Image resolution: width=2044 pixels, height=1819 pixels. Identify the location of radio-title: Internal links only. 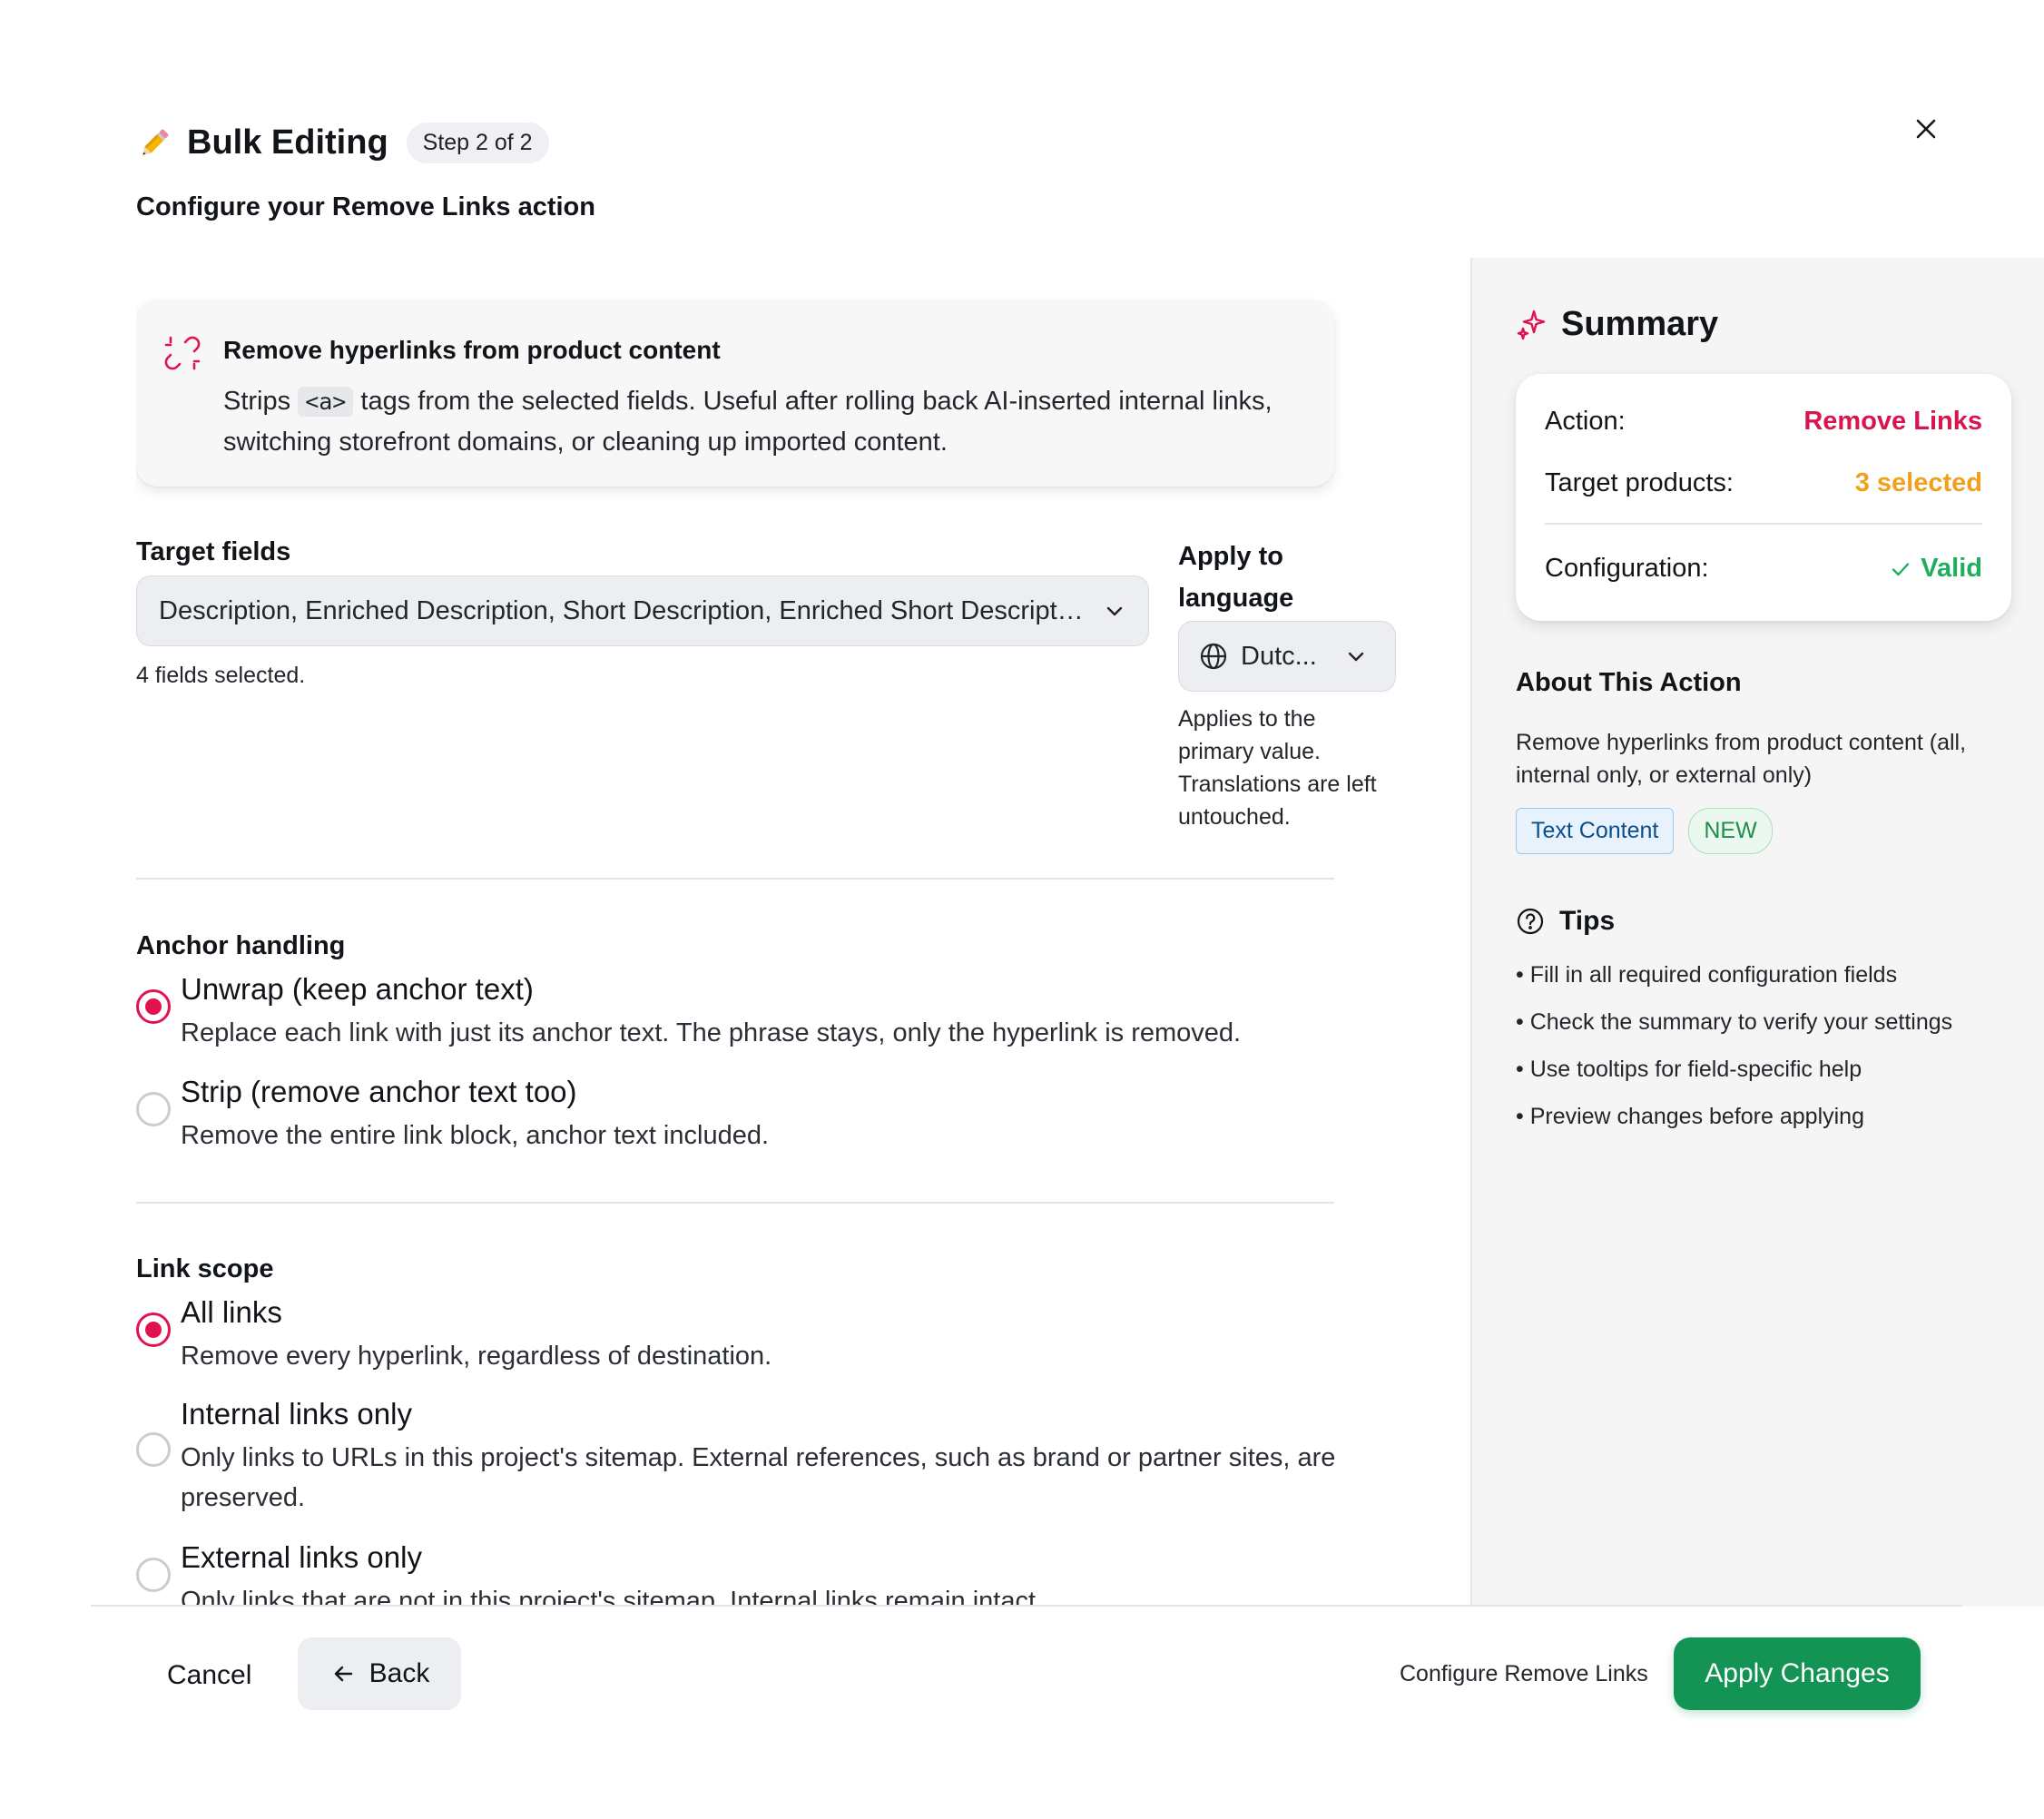
(296, 1414).